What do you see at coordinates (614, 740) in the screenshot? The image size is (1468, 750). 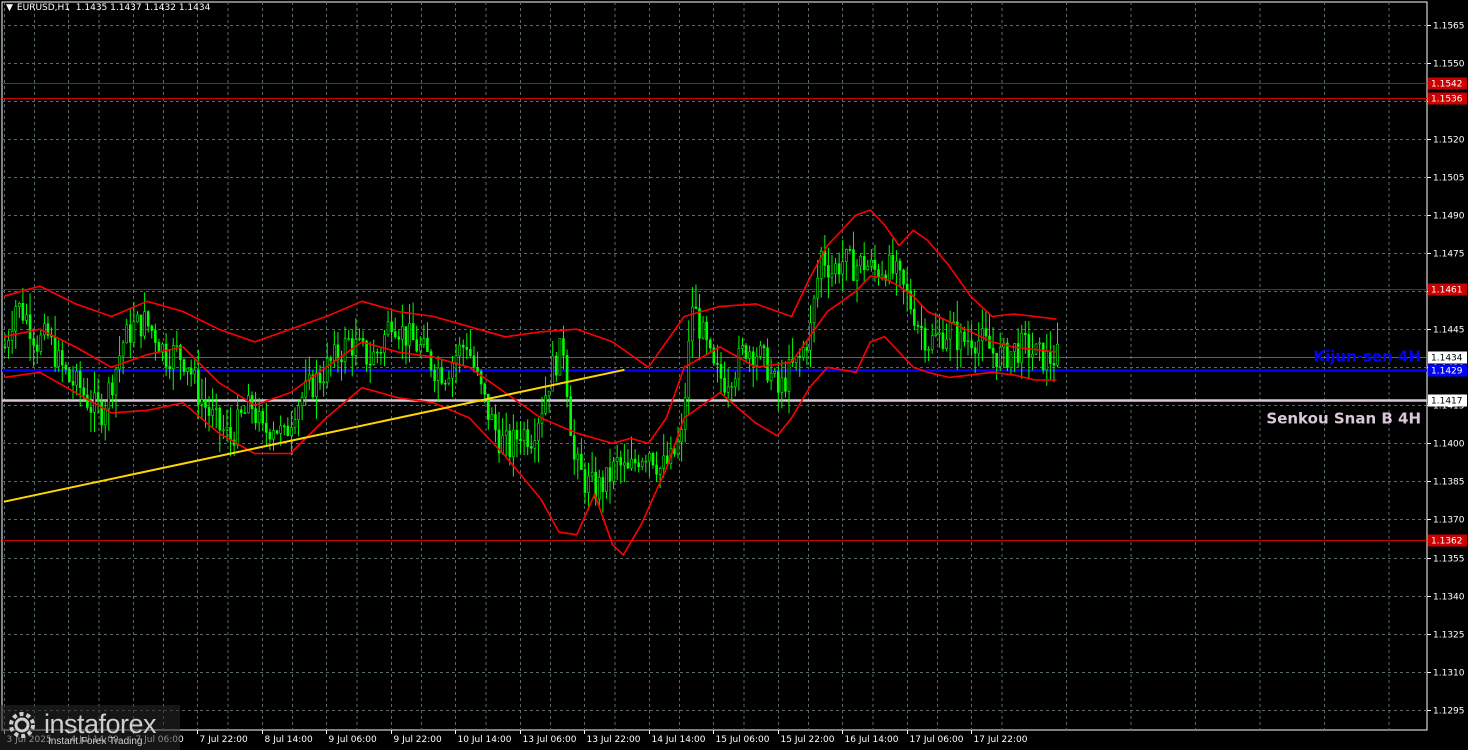 I see `x-tick-label: 13 Jul 22:00` at bounding box center [614, 740].